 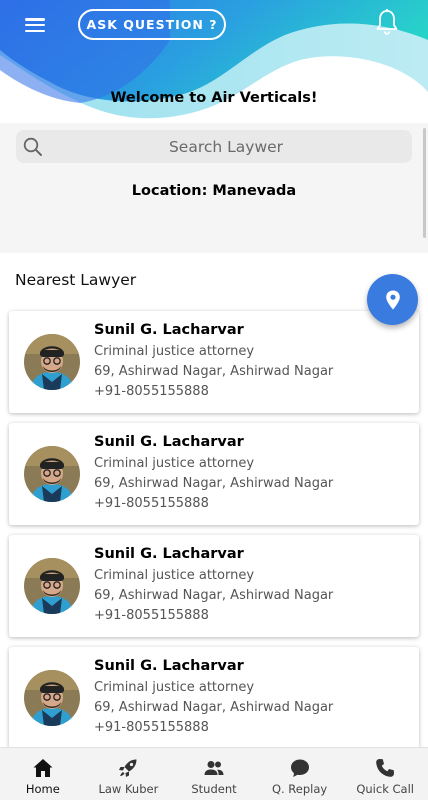 I want to click on search-bar, so click(x=214, y=146).